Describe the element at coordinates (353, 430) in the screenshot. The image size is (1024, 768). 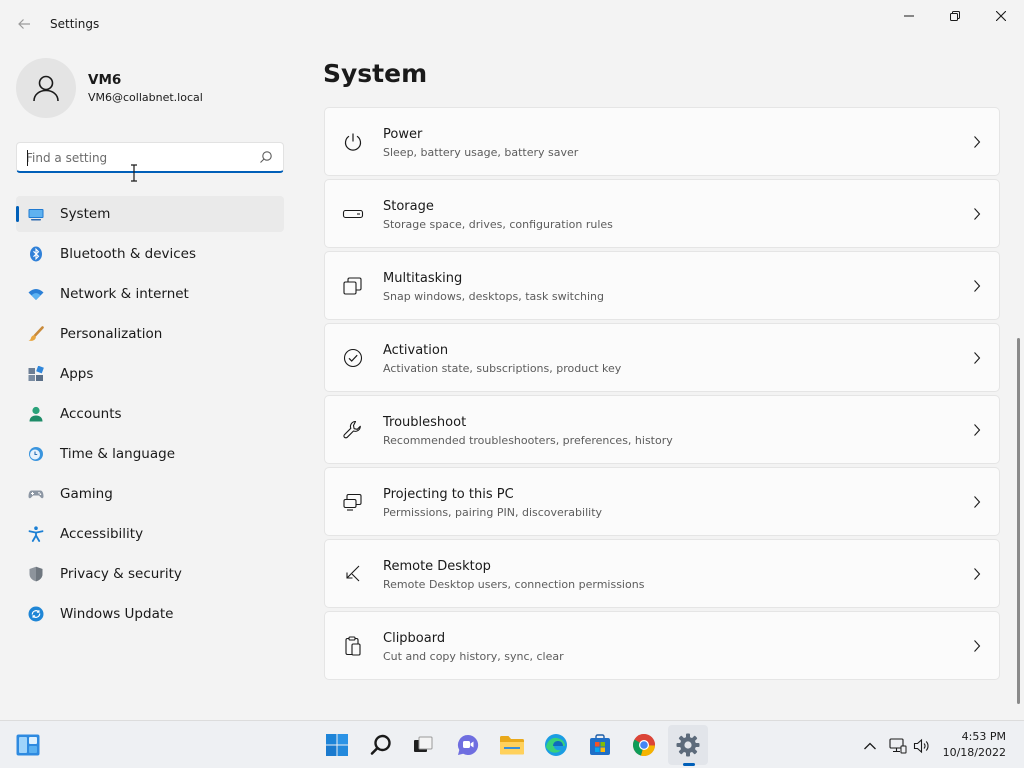
I see `wrench-icon` at that location.